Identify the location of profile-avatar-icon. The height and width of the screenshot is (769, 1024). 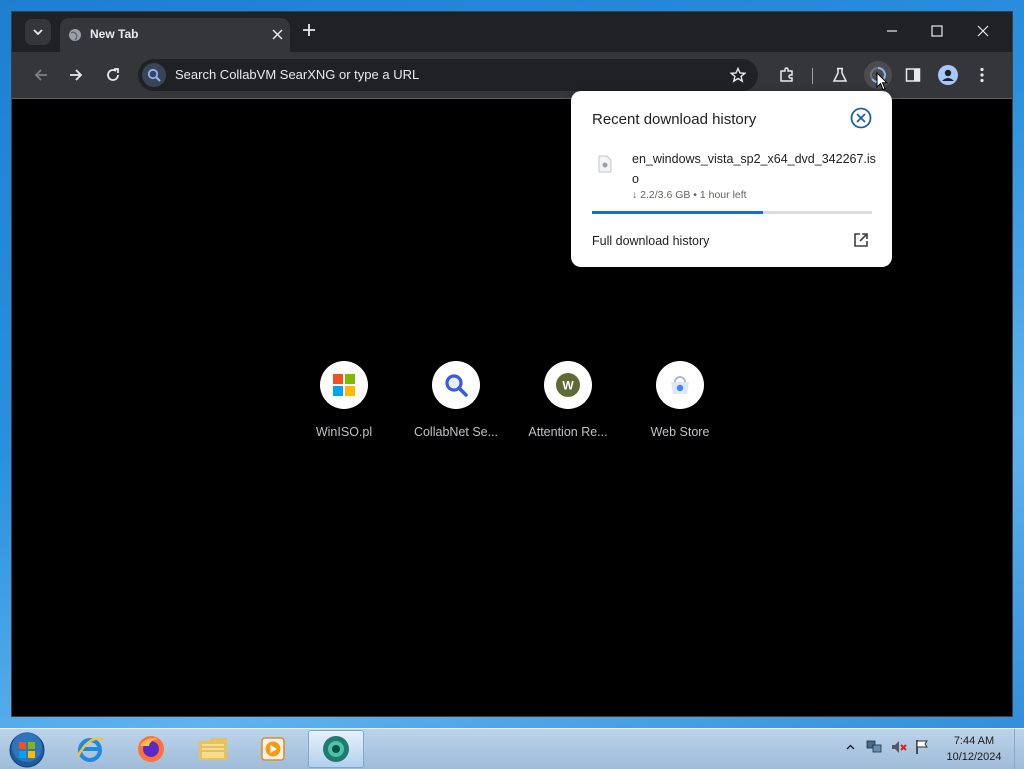
(948, 75).